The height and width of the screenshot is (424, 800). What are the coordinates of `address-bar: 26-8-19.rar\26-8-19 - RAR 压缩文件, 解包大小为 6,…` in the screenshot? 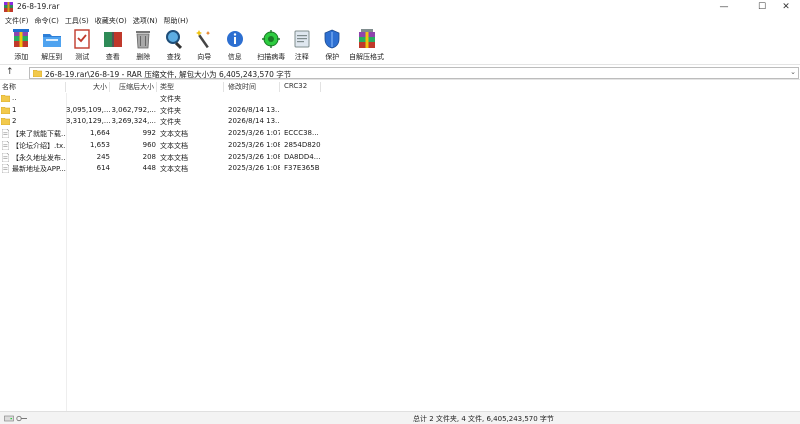 It's located at (414, 73).